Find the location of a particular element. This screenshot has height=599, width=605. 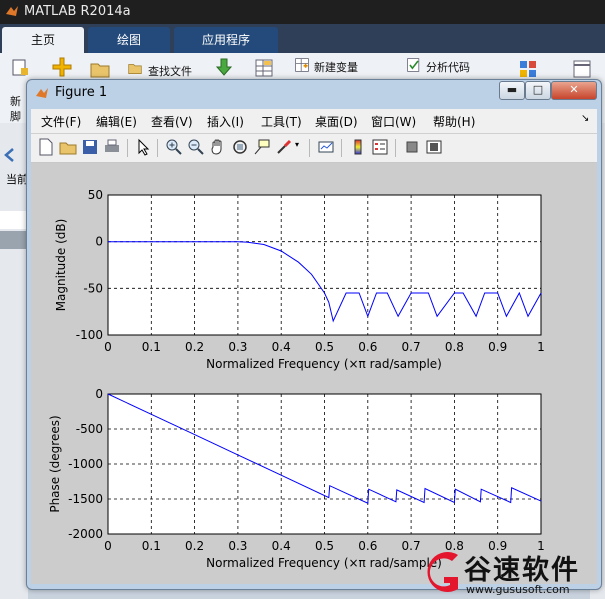

new-icon is located at coordinates (62, 67).